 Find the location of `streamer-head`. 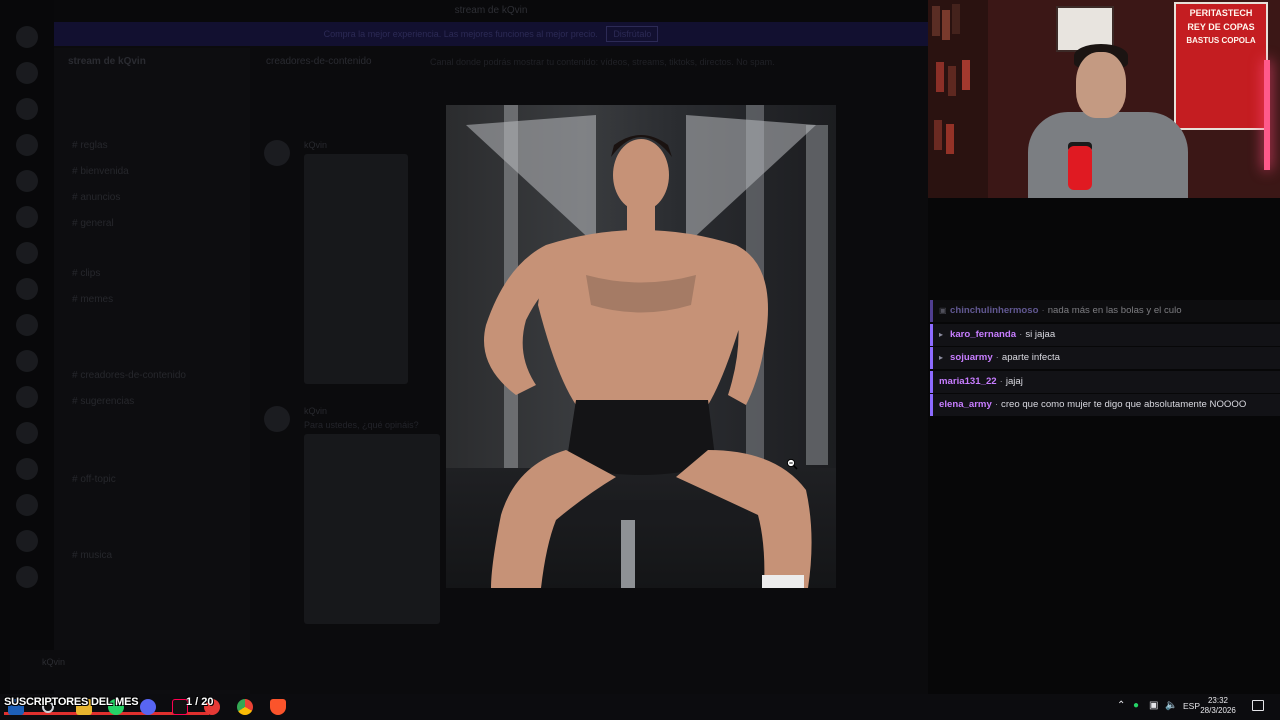

streamer-head is located at coordinates (1101, 85).